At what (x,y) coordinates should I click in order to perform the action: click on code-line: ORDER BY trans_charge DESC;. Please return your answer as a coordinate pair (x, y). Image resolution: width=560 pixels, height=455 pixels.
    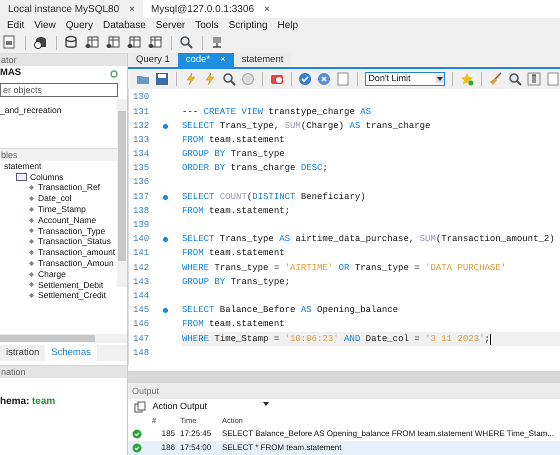
    Looking at the image, I should click on (255, 169).